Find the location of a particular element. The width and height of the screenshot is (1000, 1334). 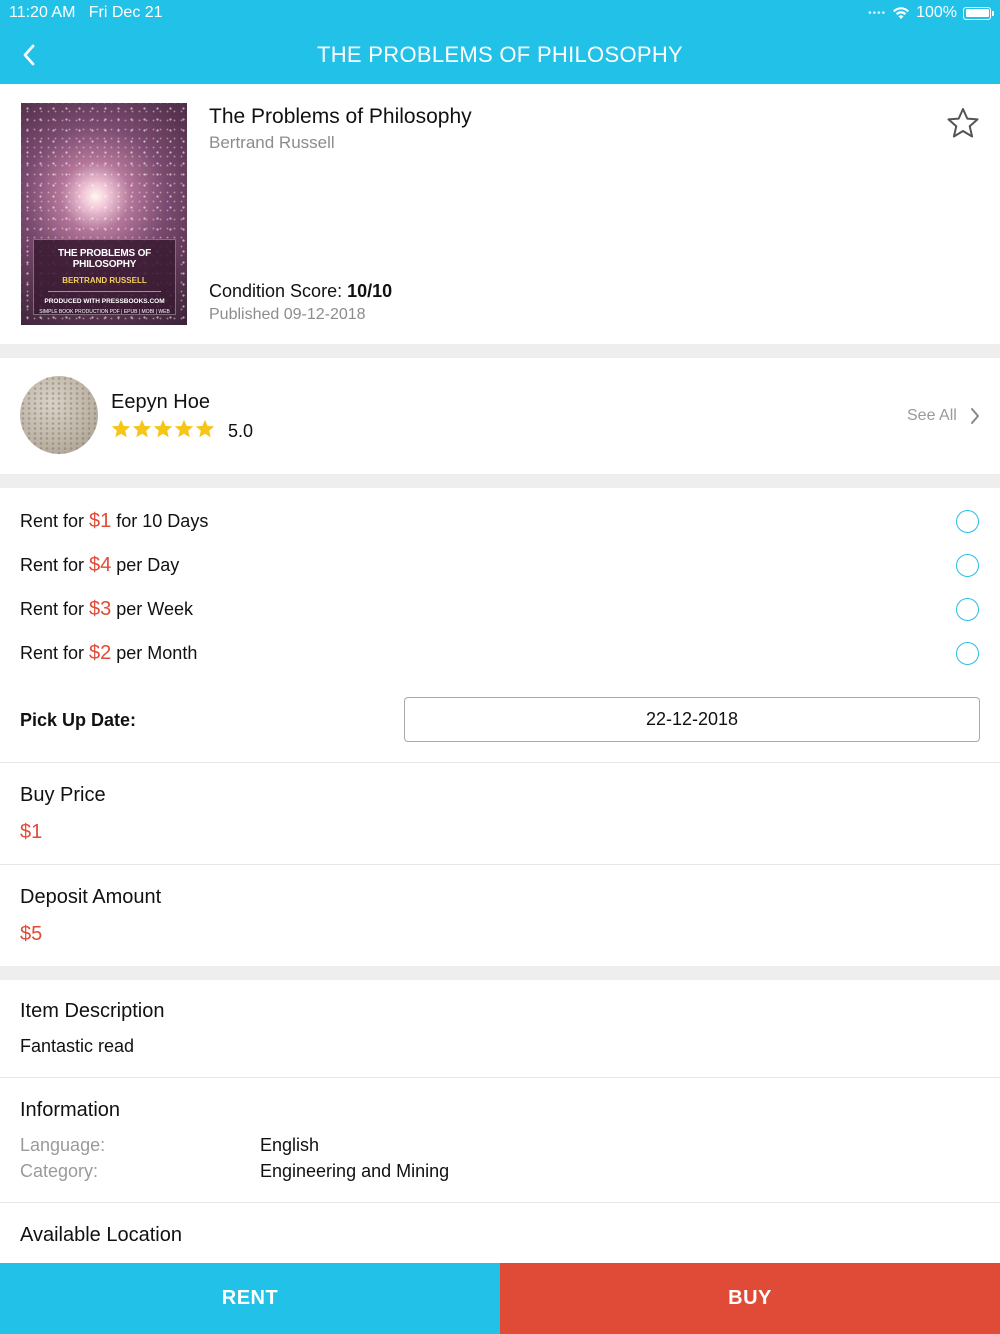

rent-option-10-days: Rent for $1 for 10 Days is located at coordinates (500, 522).